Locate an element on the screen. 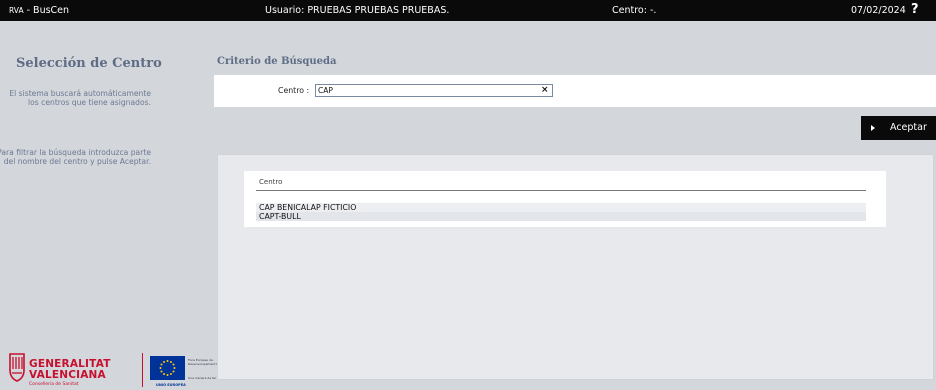  logo-divider is located at coordinates (142, 370).